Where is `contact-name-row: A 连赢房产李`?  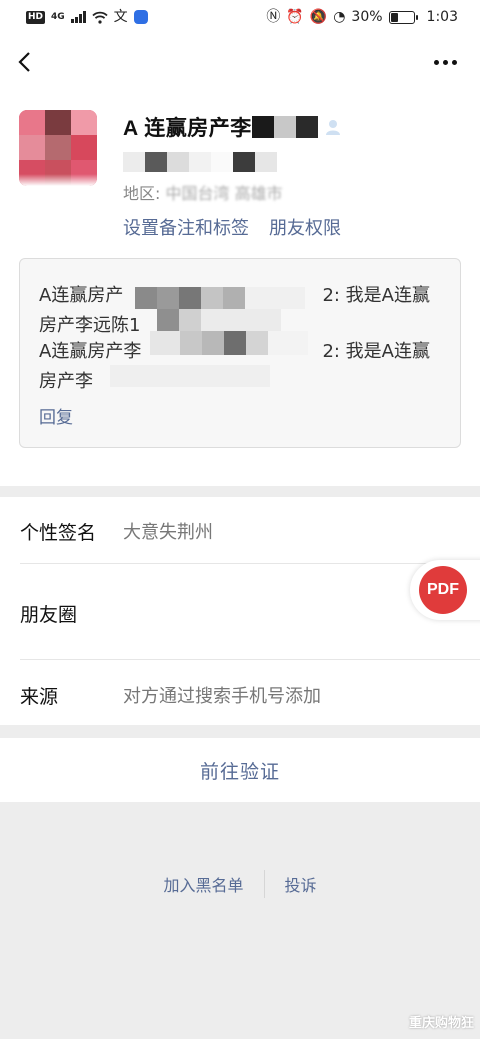
contact-name-row: A 连赢房产李 is located at coordinates (232, 127).